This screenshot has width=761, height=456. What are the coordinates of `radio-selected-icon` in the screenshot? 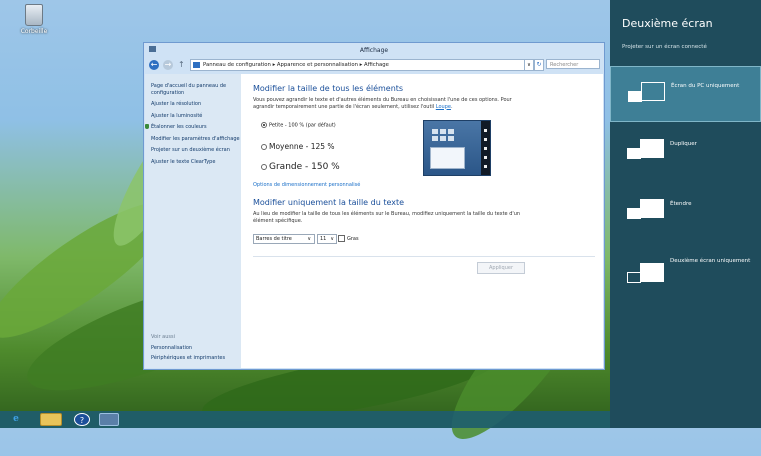 It's located at (264, 125).